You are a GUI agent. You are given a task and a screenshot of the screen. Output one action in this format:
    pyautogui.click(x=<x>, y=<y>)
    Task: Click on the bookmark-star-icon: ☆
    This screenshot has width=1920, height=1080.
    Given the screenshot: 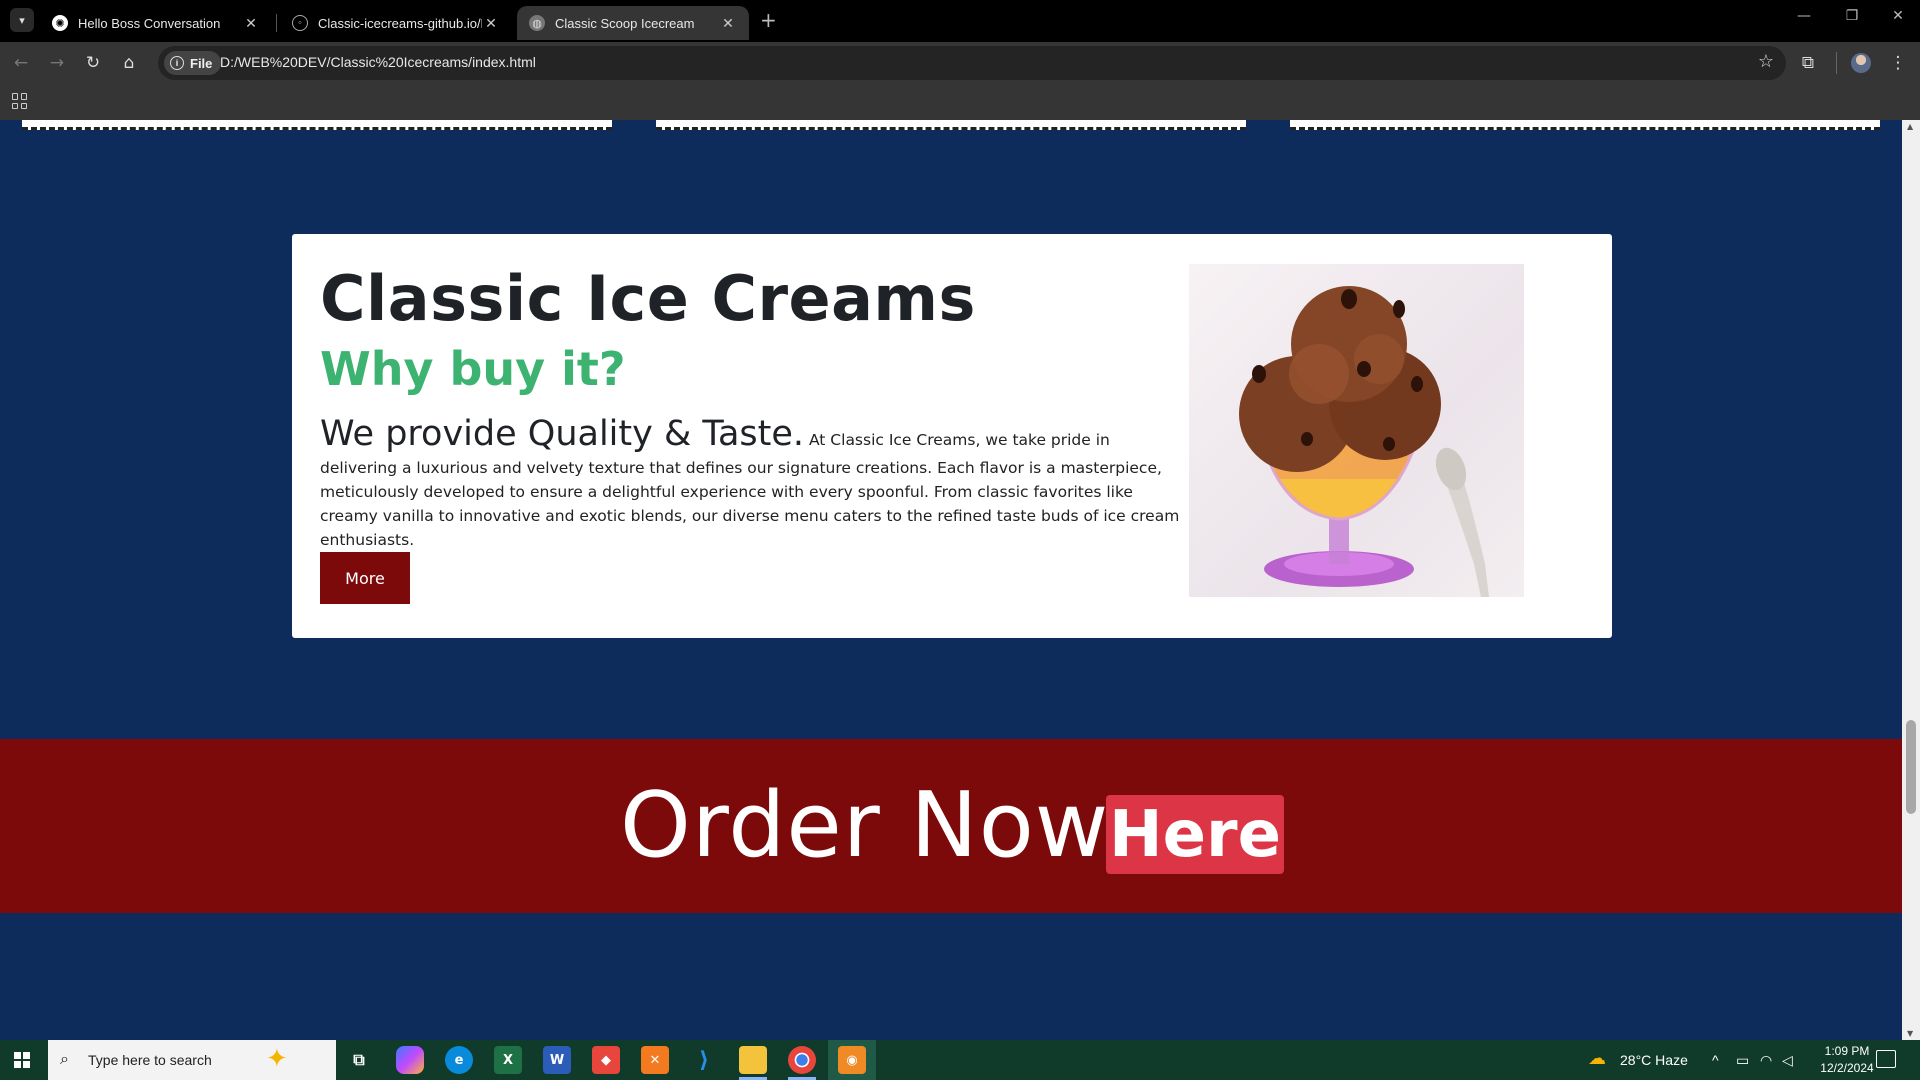 What is the action you would take?
    pyautogui.click(x=1766, y=61)
    